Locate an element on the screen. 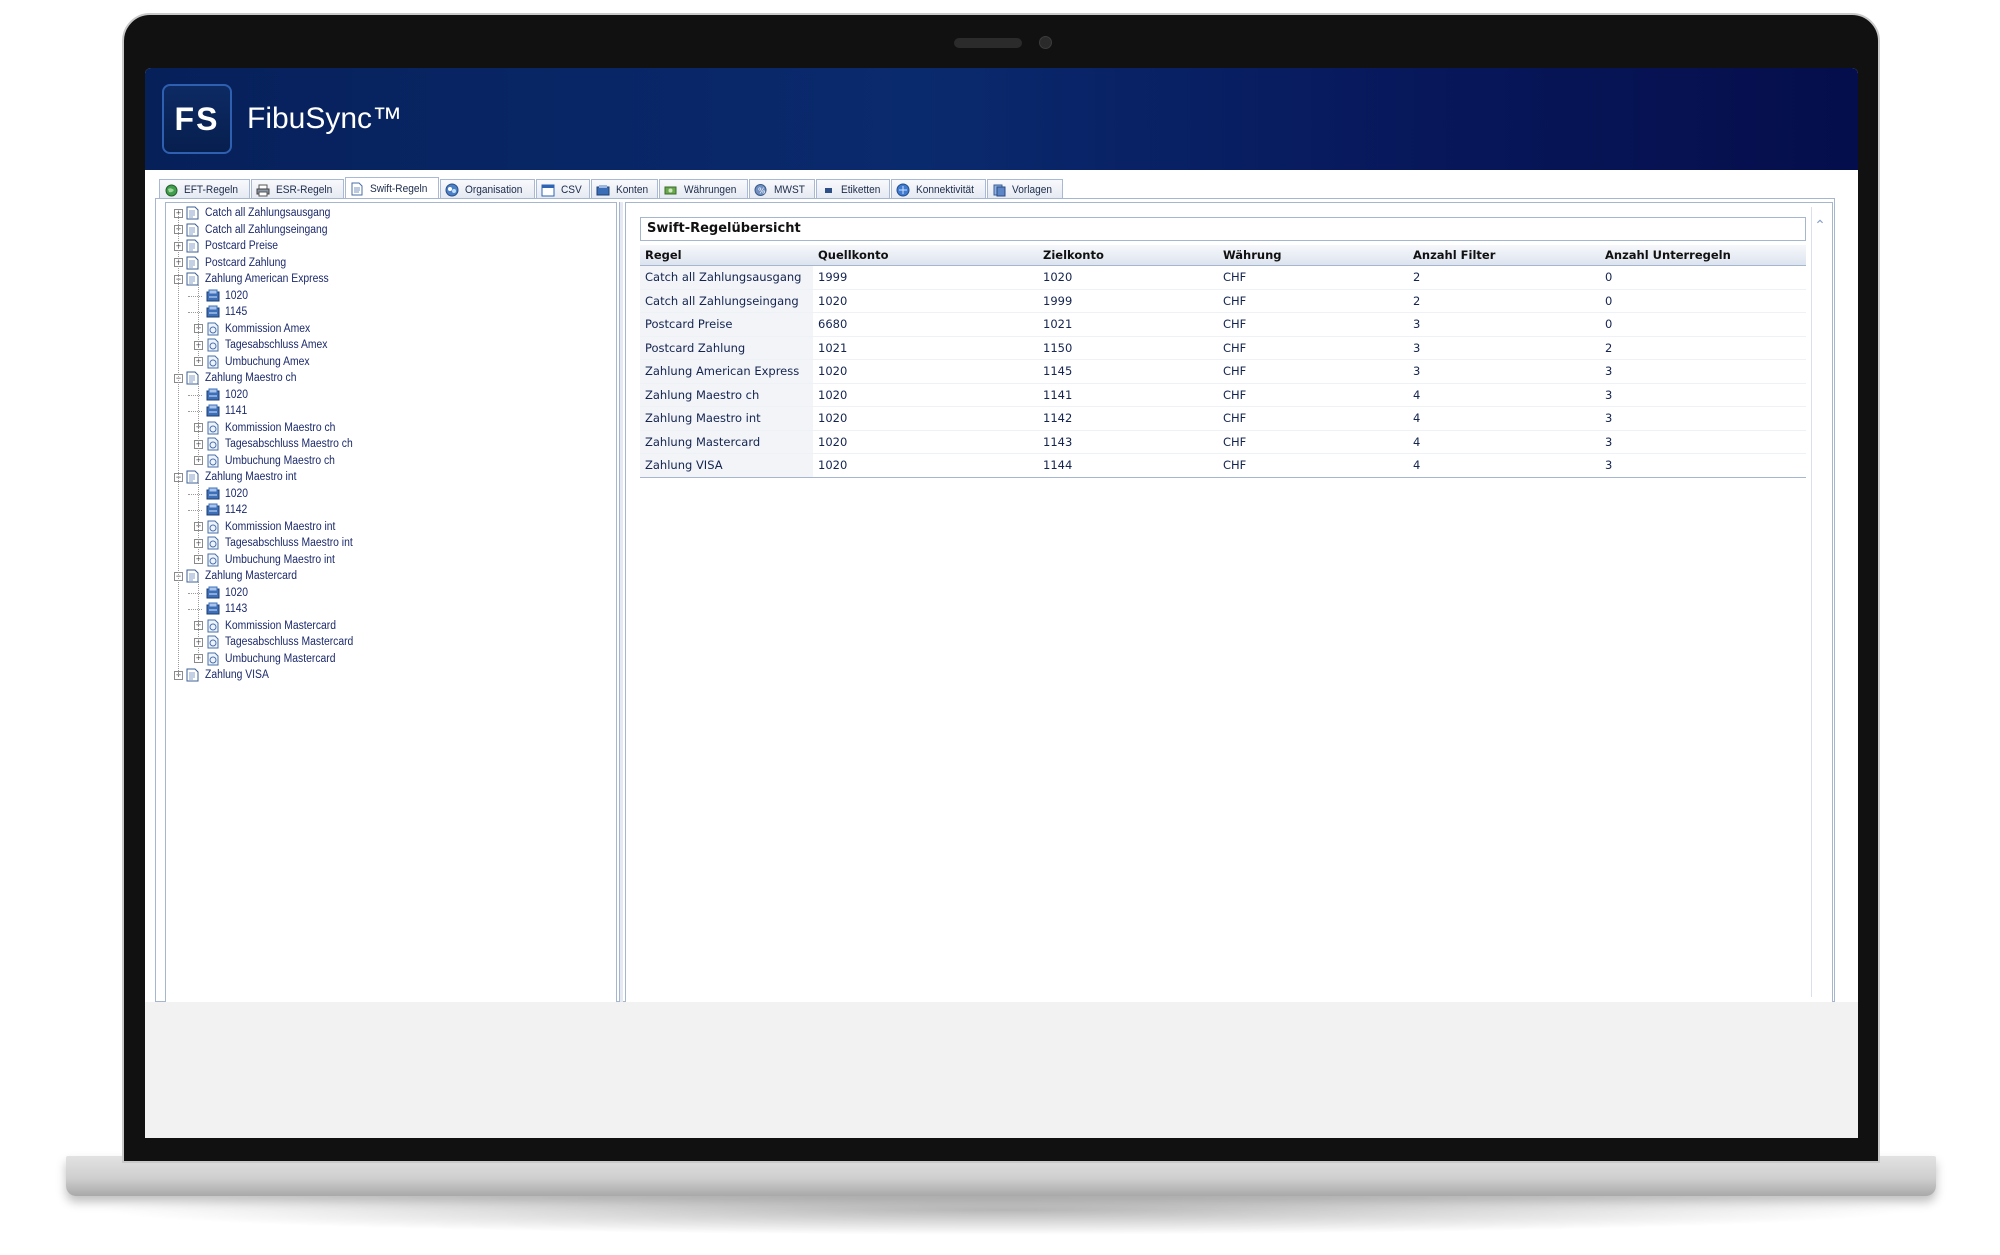 The image size is (2000, 1255). tree-node-label: Tagesabschluss Mastercard is located at coordinates (289, 642).